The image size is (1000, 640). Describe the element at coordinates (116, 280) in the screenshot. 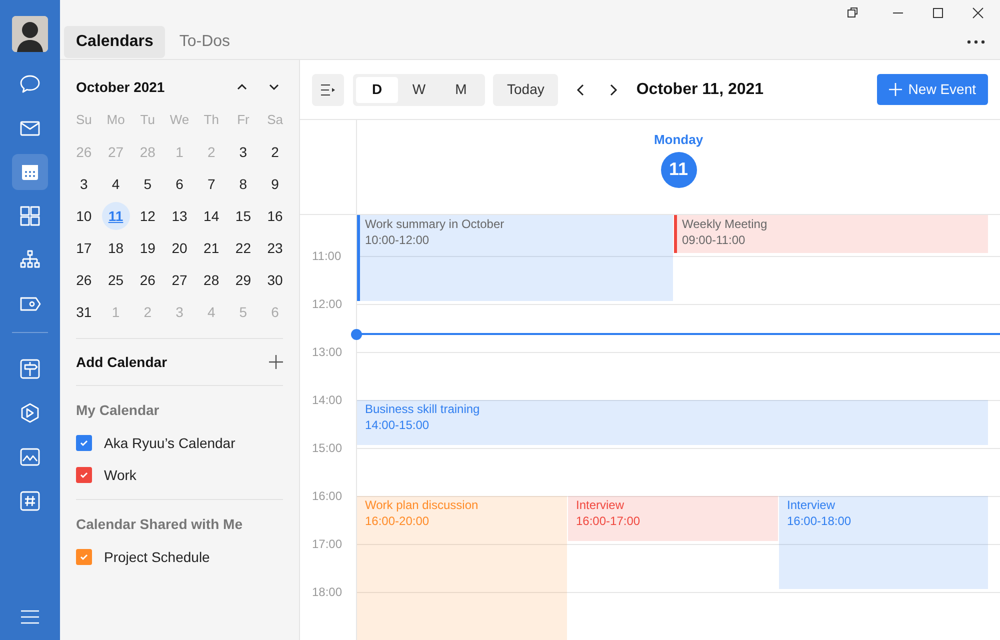

I see `day-cell: 25` at that location.